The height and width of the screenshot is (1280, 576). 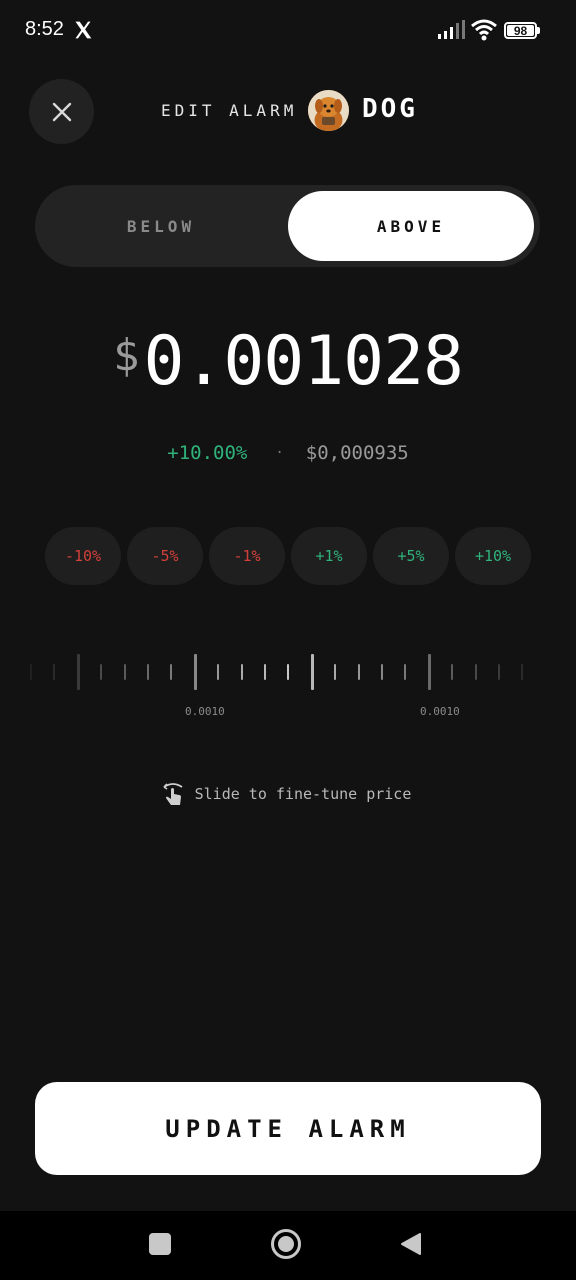 What do you see at coordinates (411, 1244) in the screenshot?
I see `back-icon` at bounding box center [411, 1244].